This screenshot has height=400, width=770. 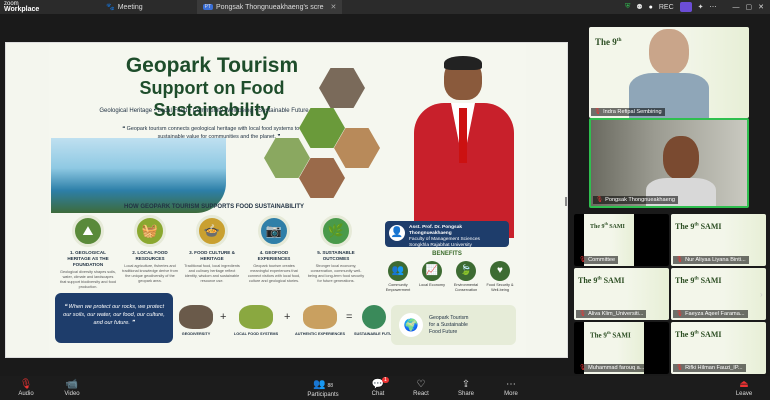 What do you see at coordinates (322, 384) in the screenshot?
I see `participants-icon: 👥 88` at bounding box center [322, 384].